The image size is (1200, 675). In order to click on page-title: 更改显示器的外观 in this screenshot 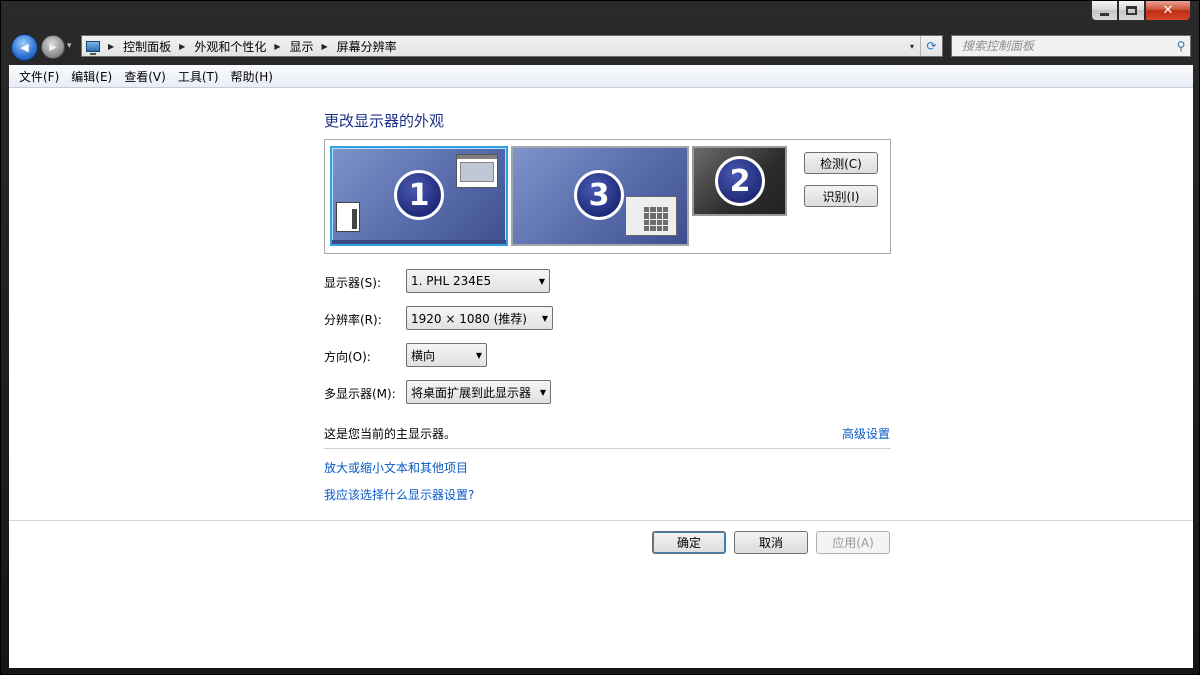, I will do `click(384, 121)`.